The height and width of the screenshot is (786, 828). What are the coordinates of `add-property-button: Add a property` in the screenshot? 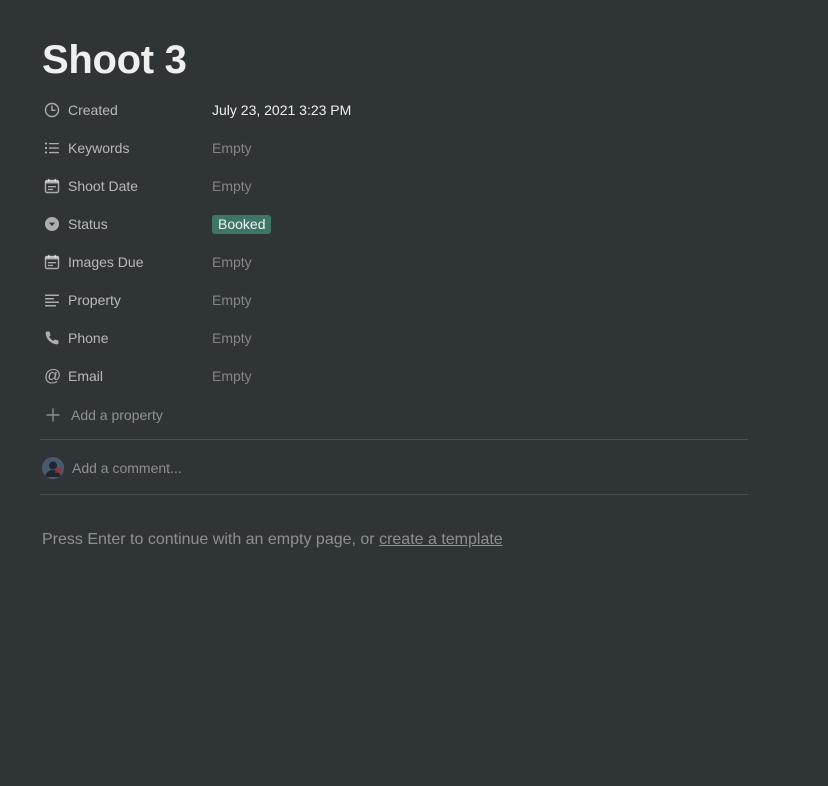 It's located at (101, 415).